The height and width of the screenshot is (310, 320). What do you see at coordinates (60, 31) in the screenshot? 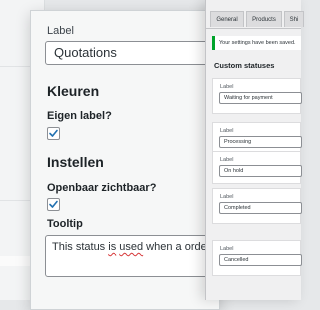
I see `label-field-label: Label` at bounding box center [60, 31].